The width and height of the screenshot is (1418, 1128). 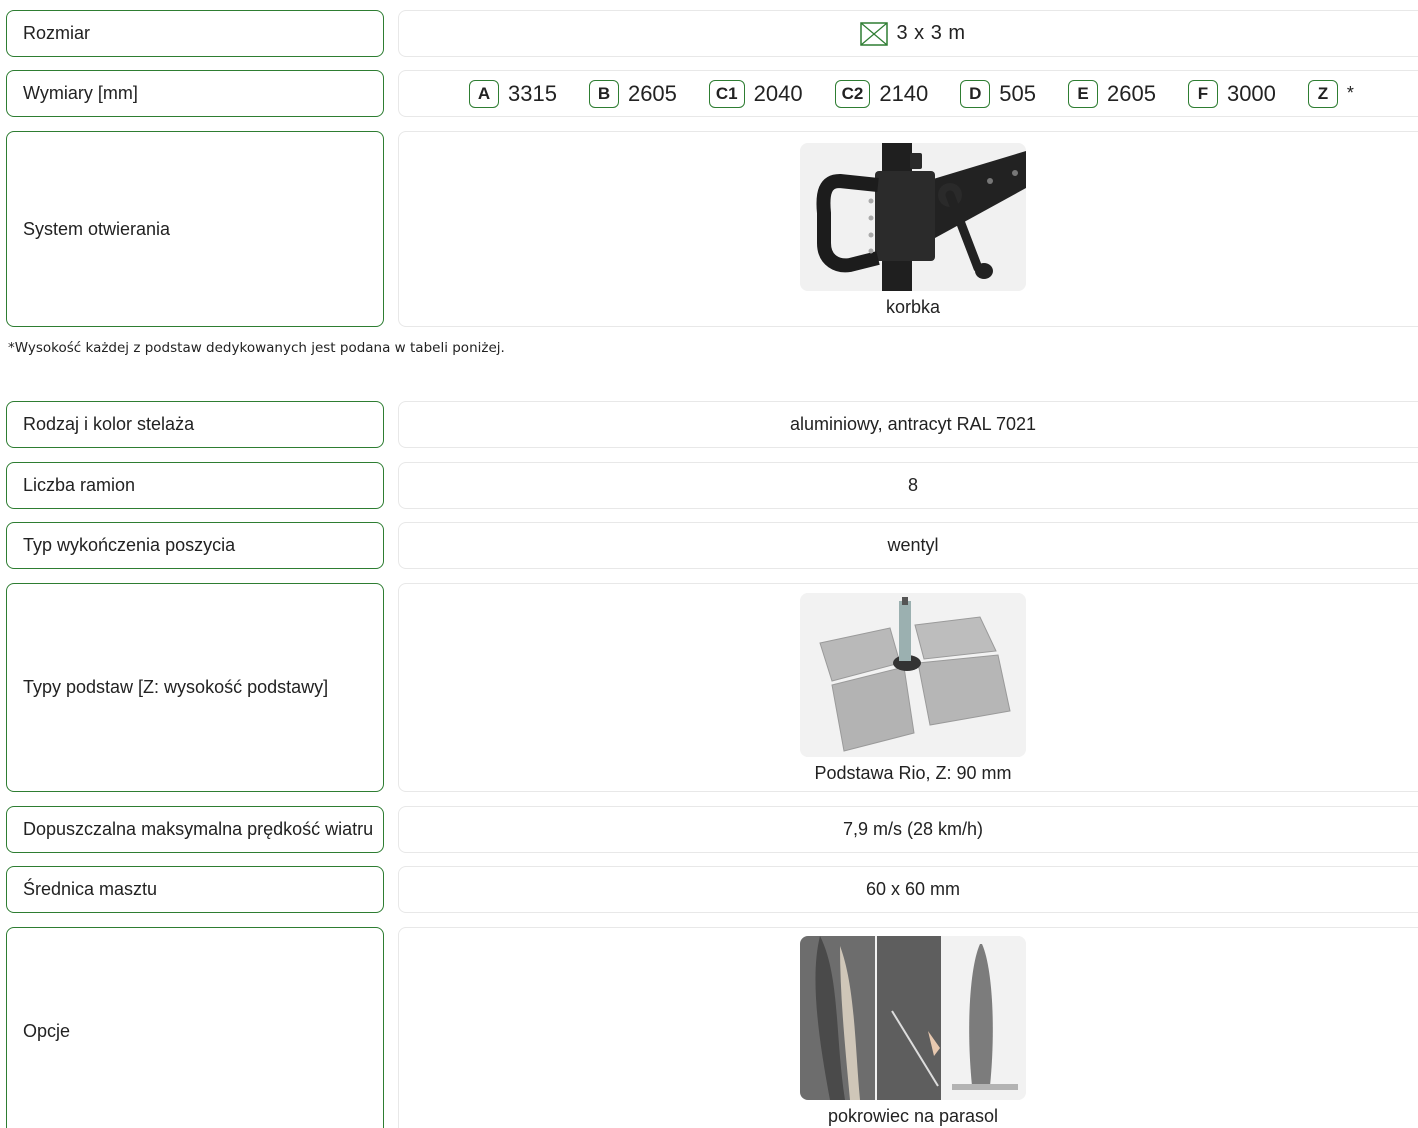 What do you see at coordinates (79, 485) in the screenshot?
I see `label-text: Liczba ramion` at bounding box center [79, 485].